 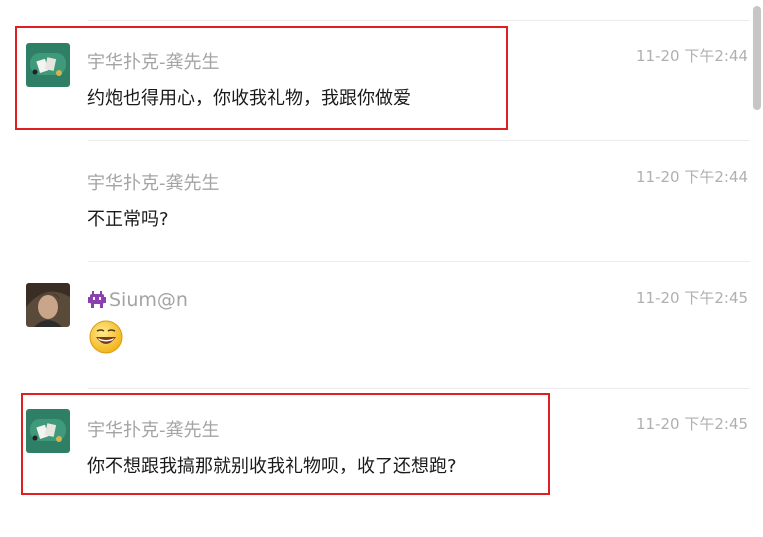 What do you see at coordinates (97, 302) in the screenshot?
I see `alien-monster-icon` at bounding box center [97, 302].